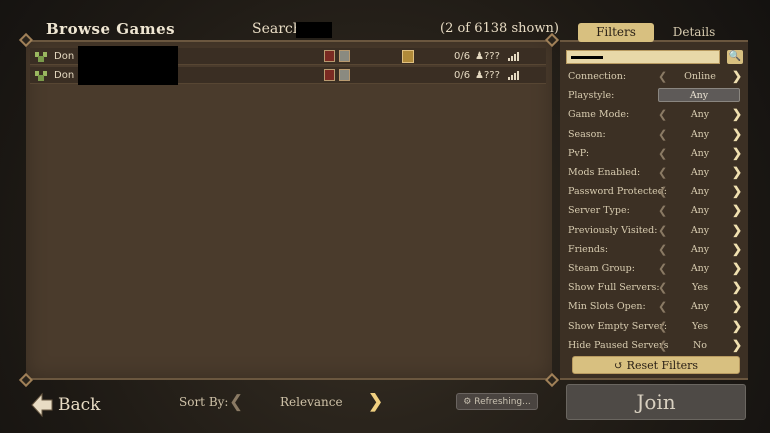 The image size is (770, 433). What do you see at coordinates (643, 57) in the screenshot?
I see `filter-search-input` at bounding box center [643, 57].